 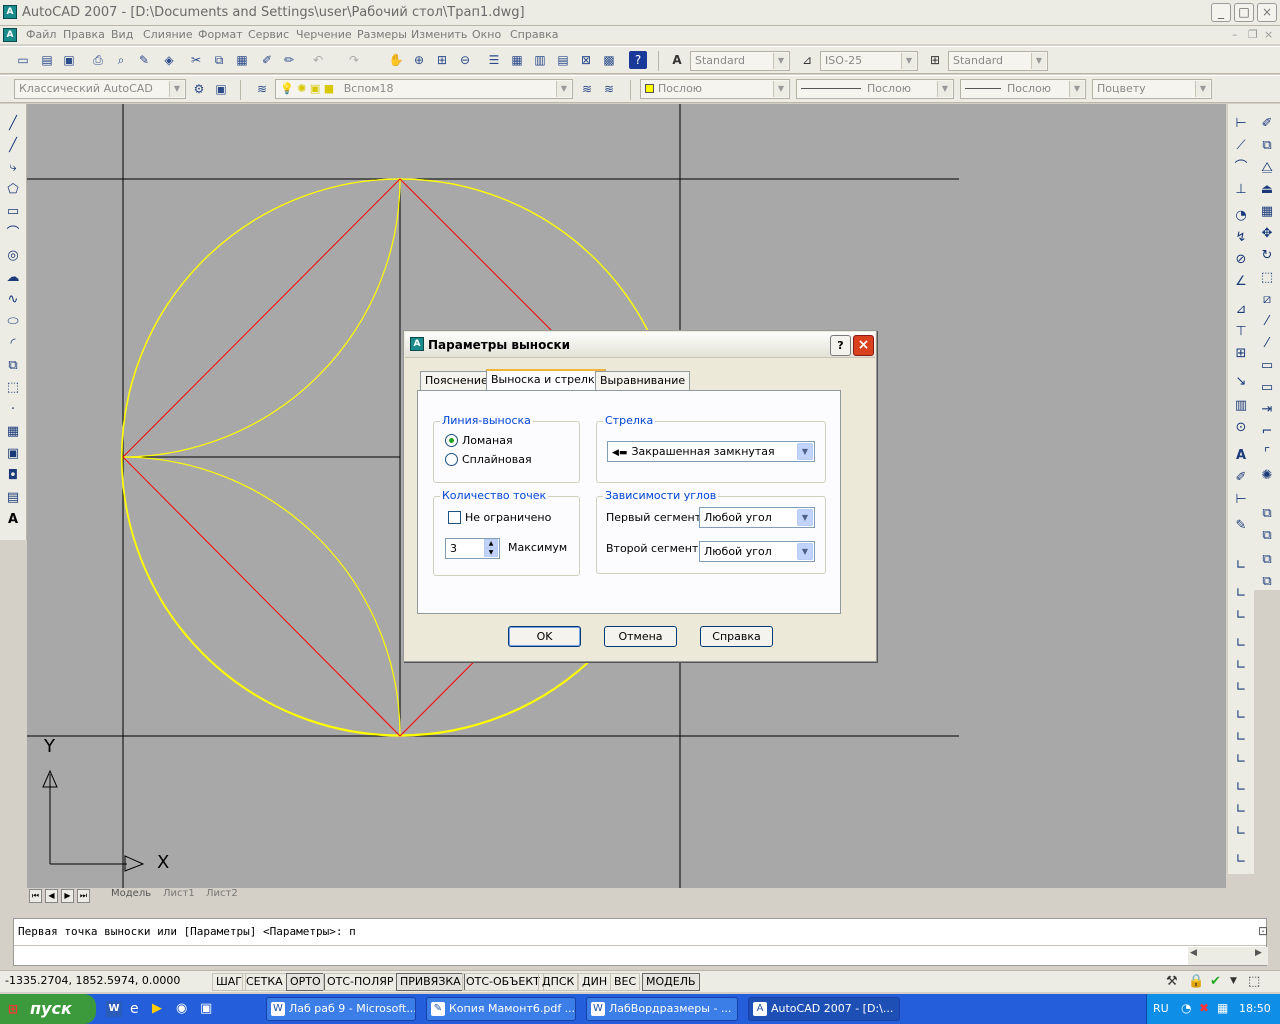 What do you see at coordinates (168, 34) in the screenshot?
I see `menu-merge: Слияние` at bounding box center [168, 34].